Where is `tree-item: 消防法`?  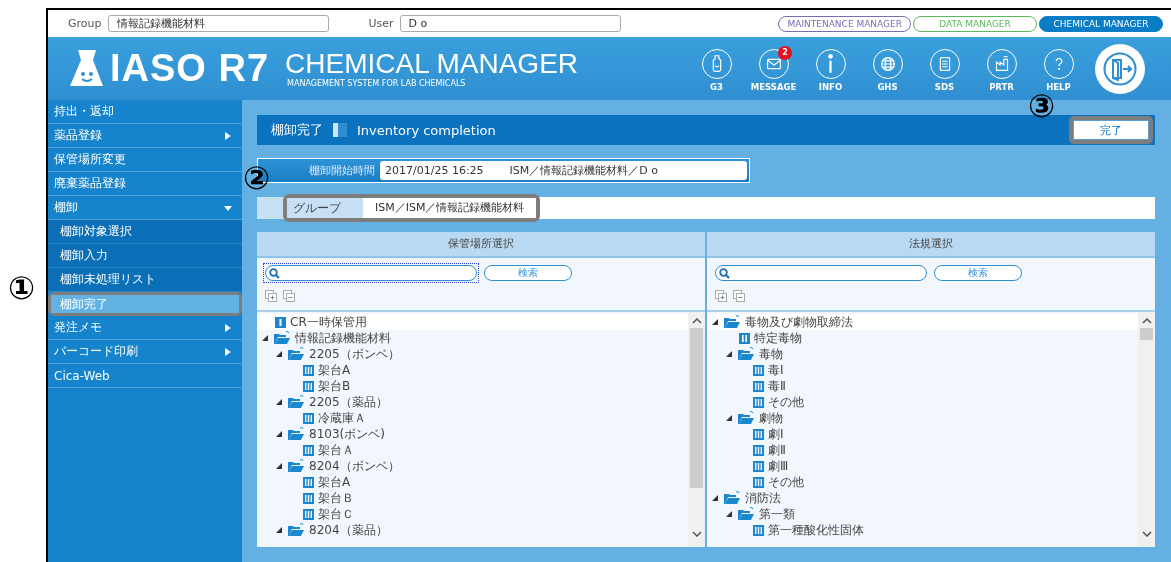
tree-item: 消防法 is located at coordinates (763, 498).